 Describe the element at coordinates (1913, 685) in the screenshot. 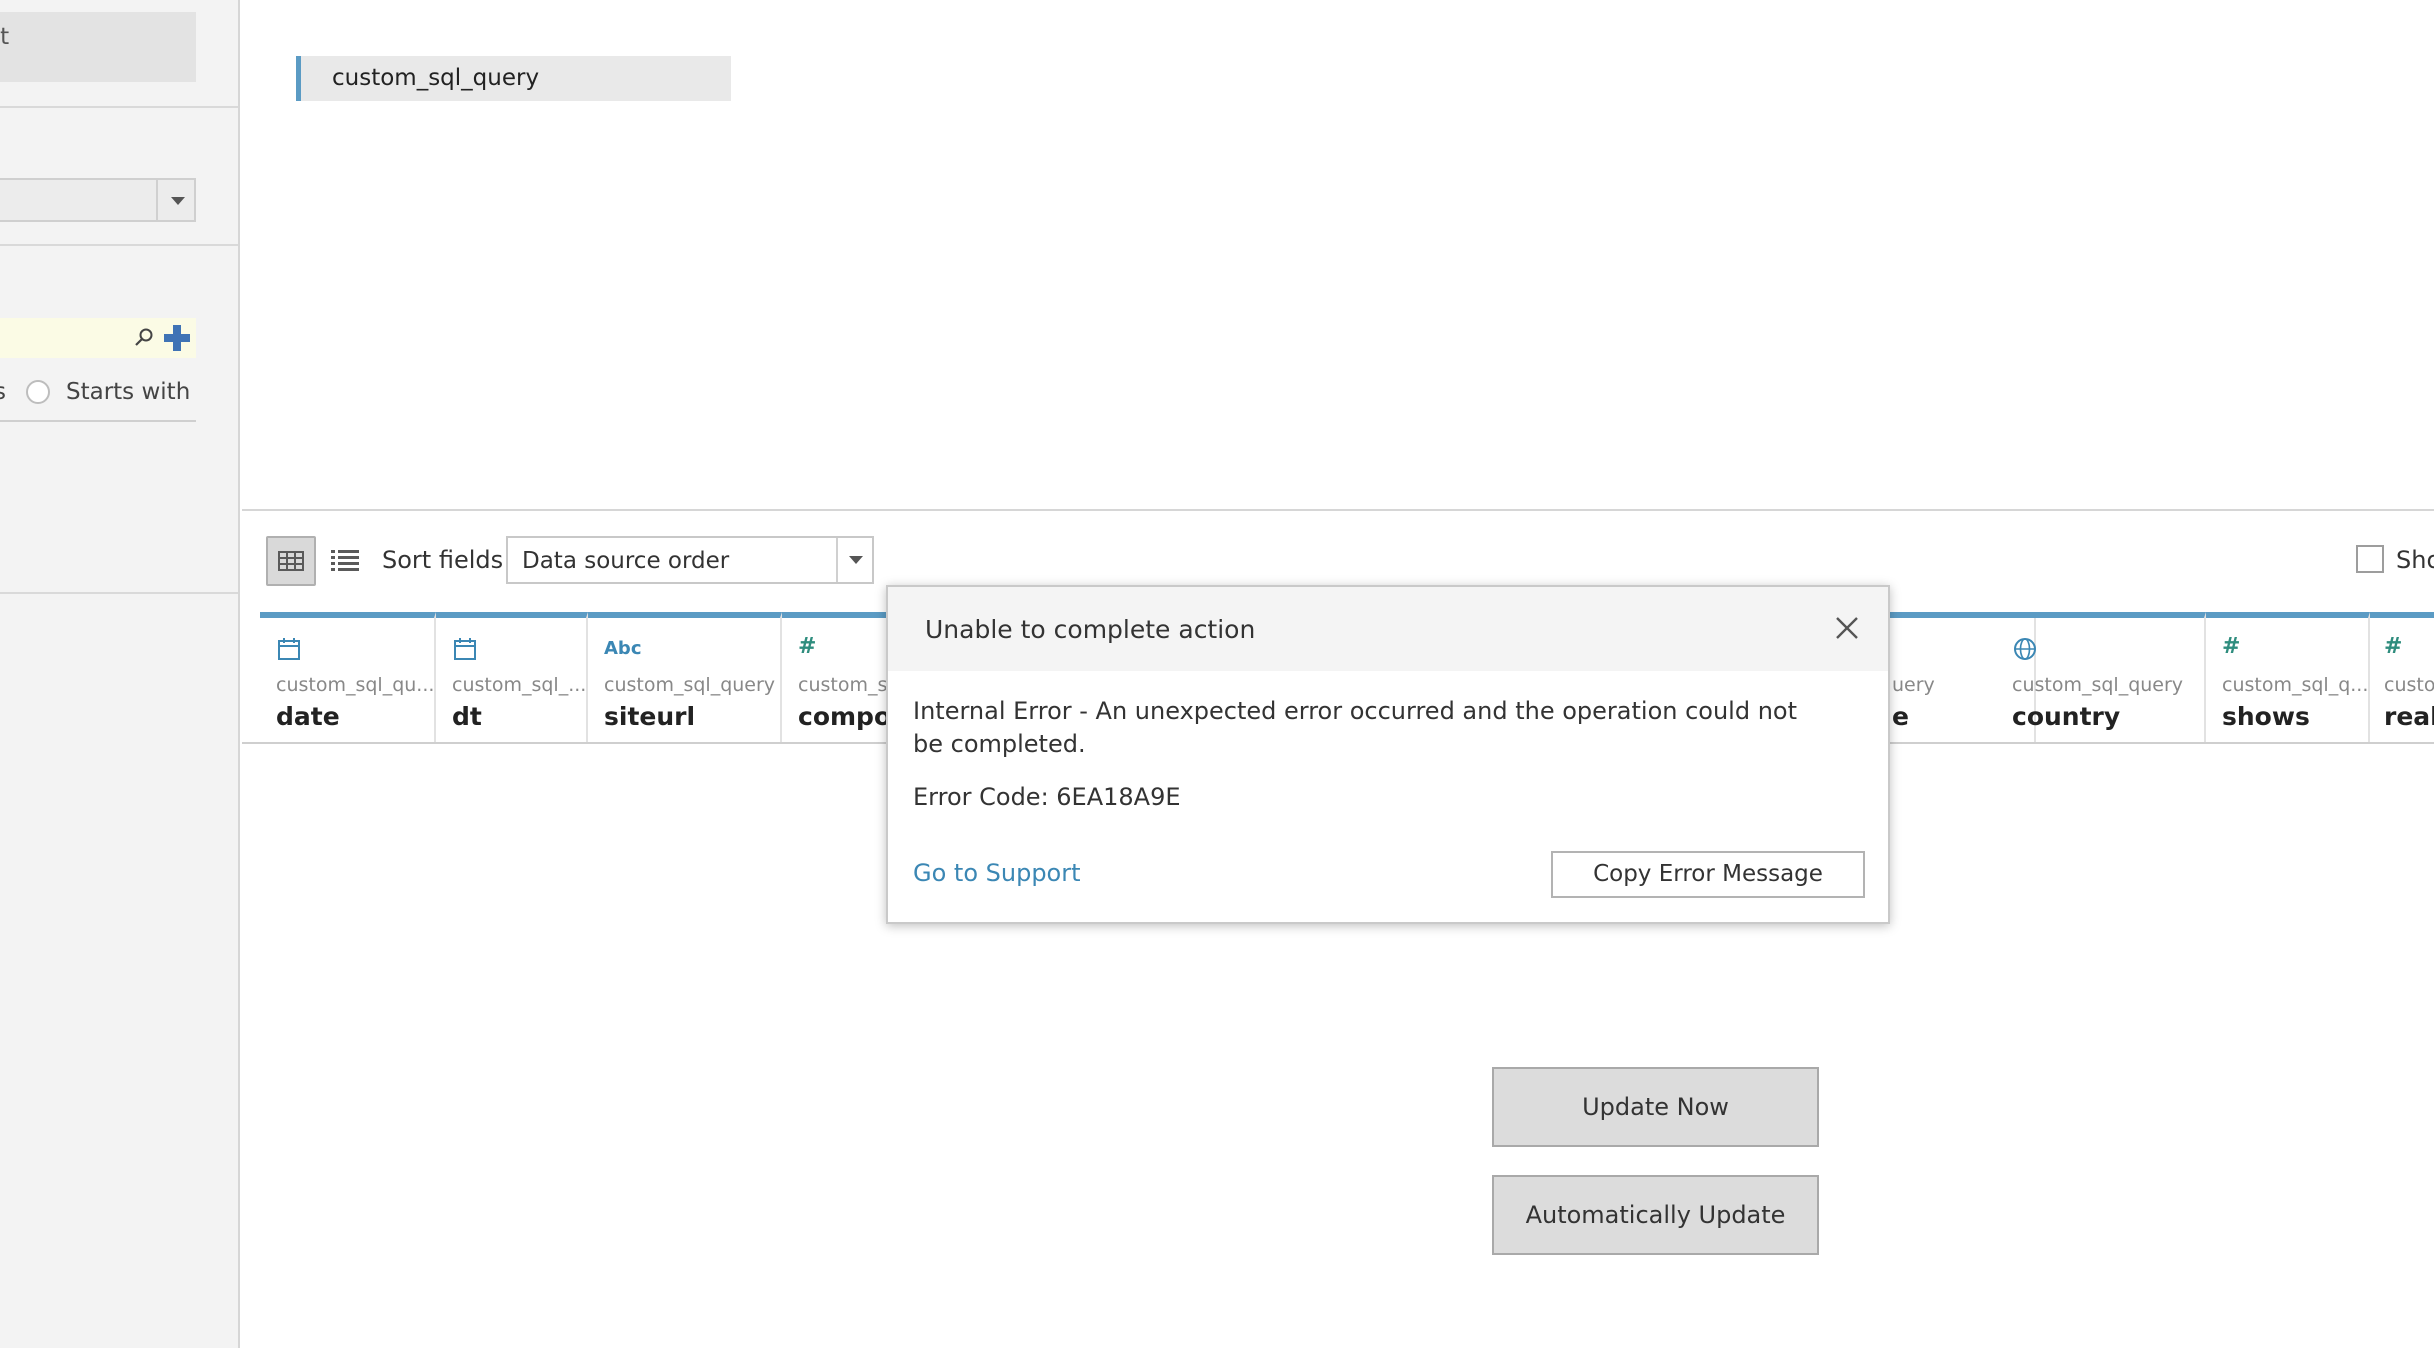

I see `field-source: uery` at that location.